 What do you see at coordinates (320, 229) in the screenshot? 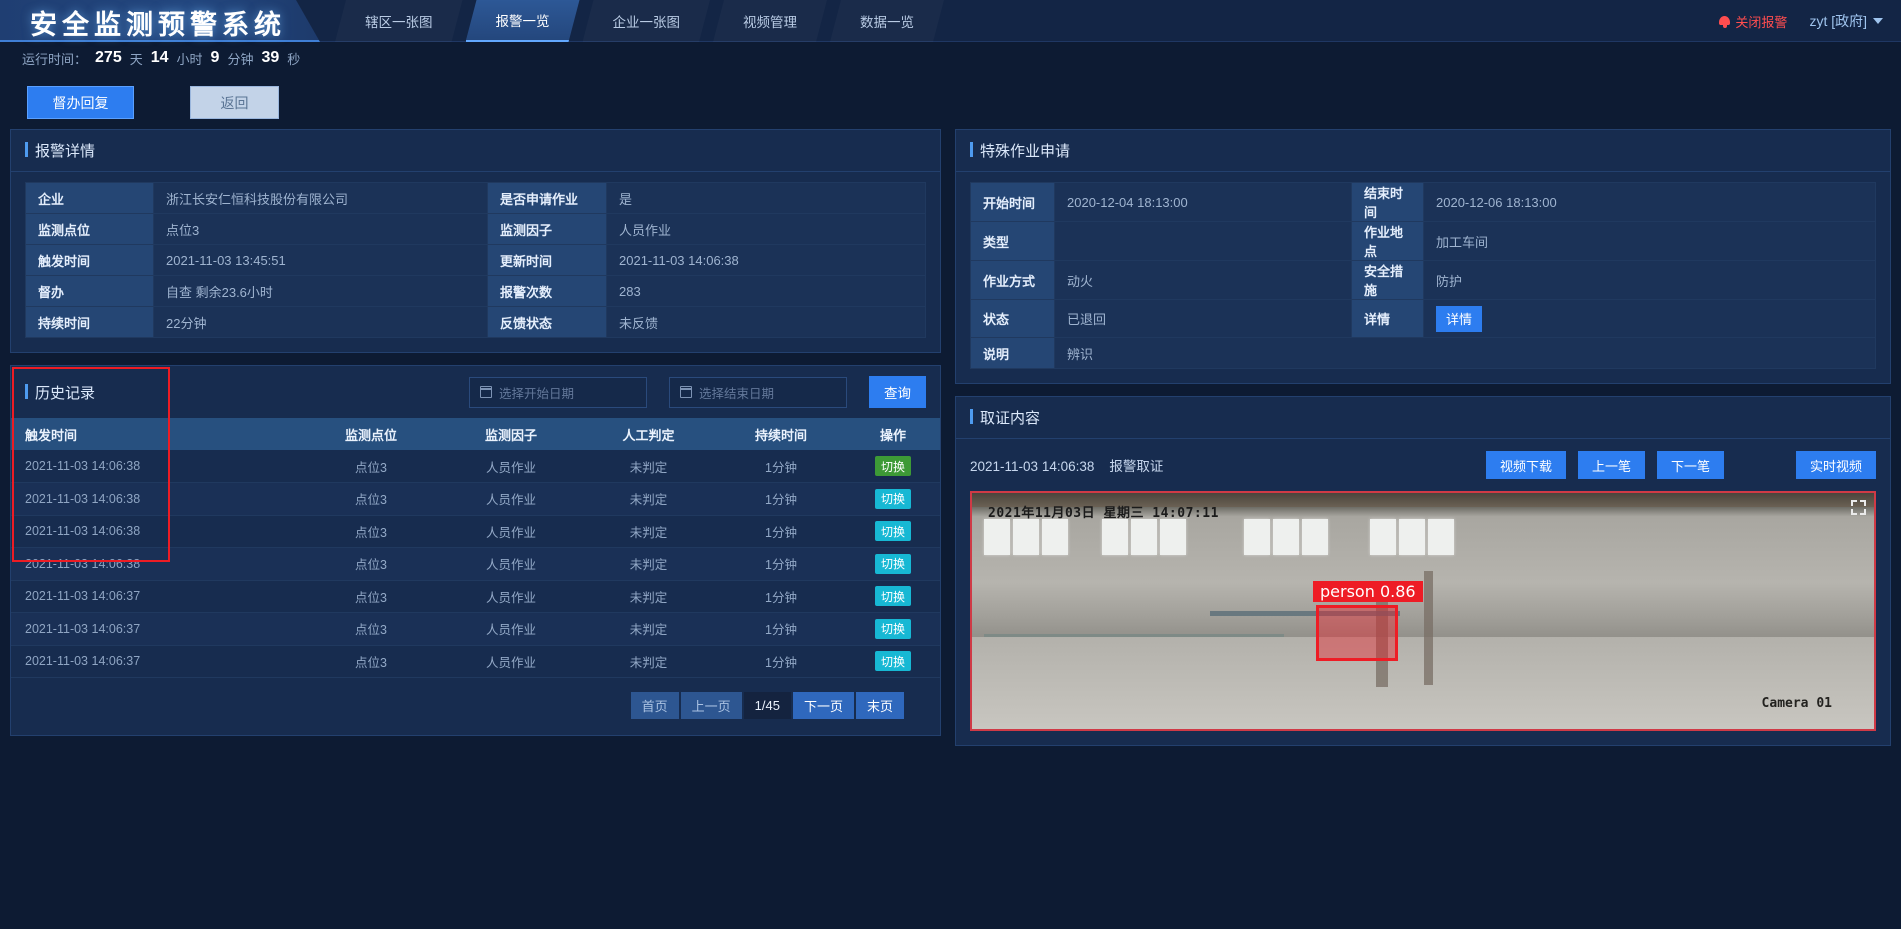
I see `cell-value: 点位3` at bounding box center [320, 229].